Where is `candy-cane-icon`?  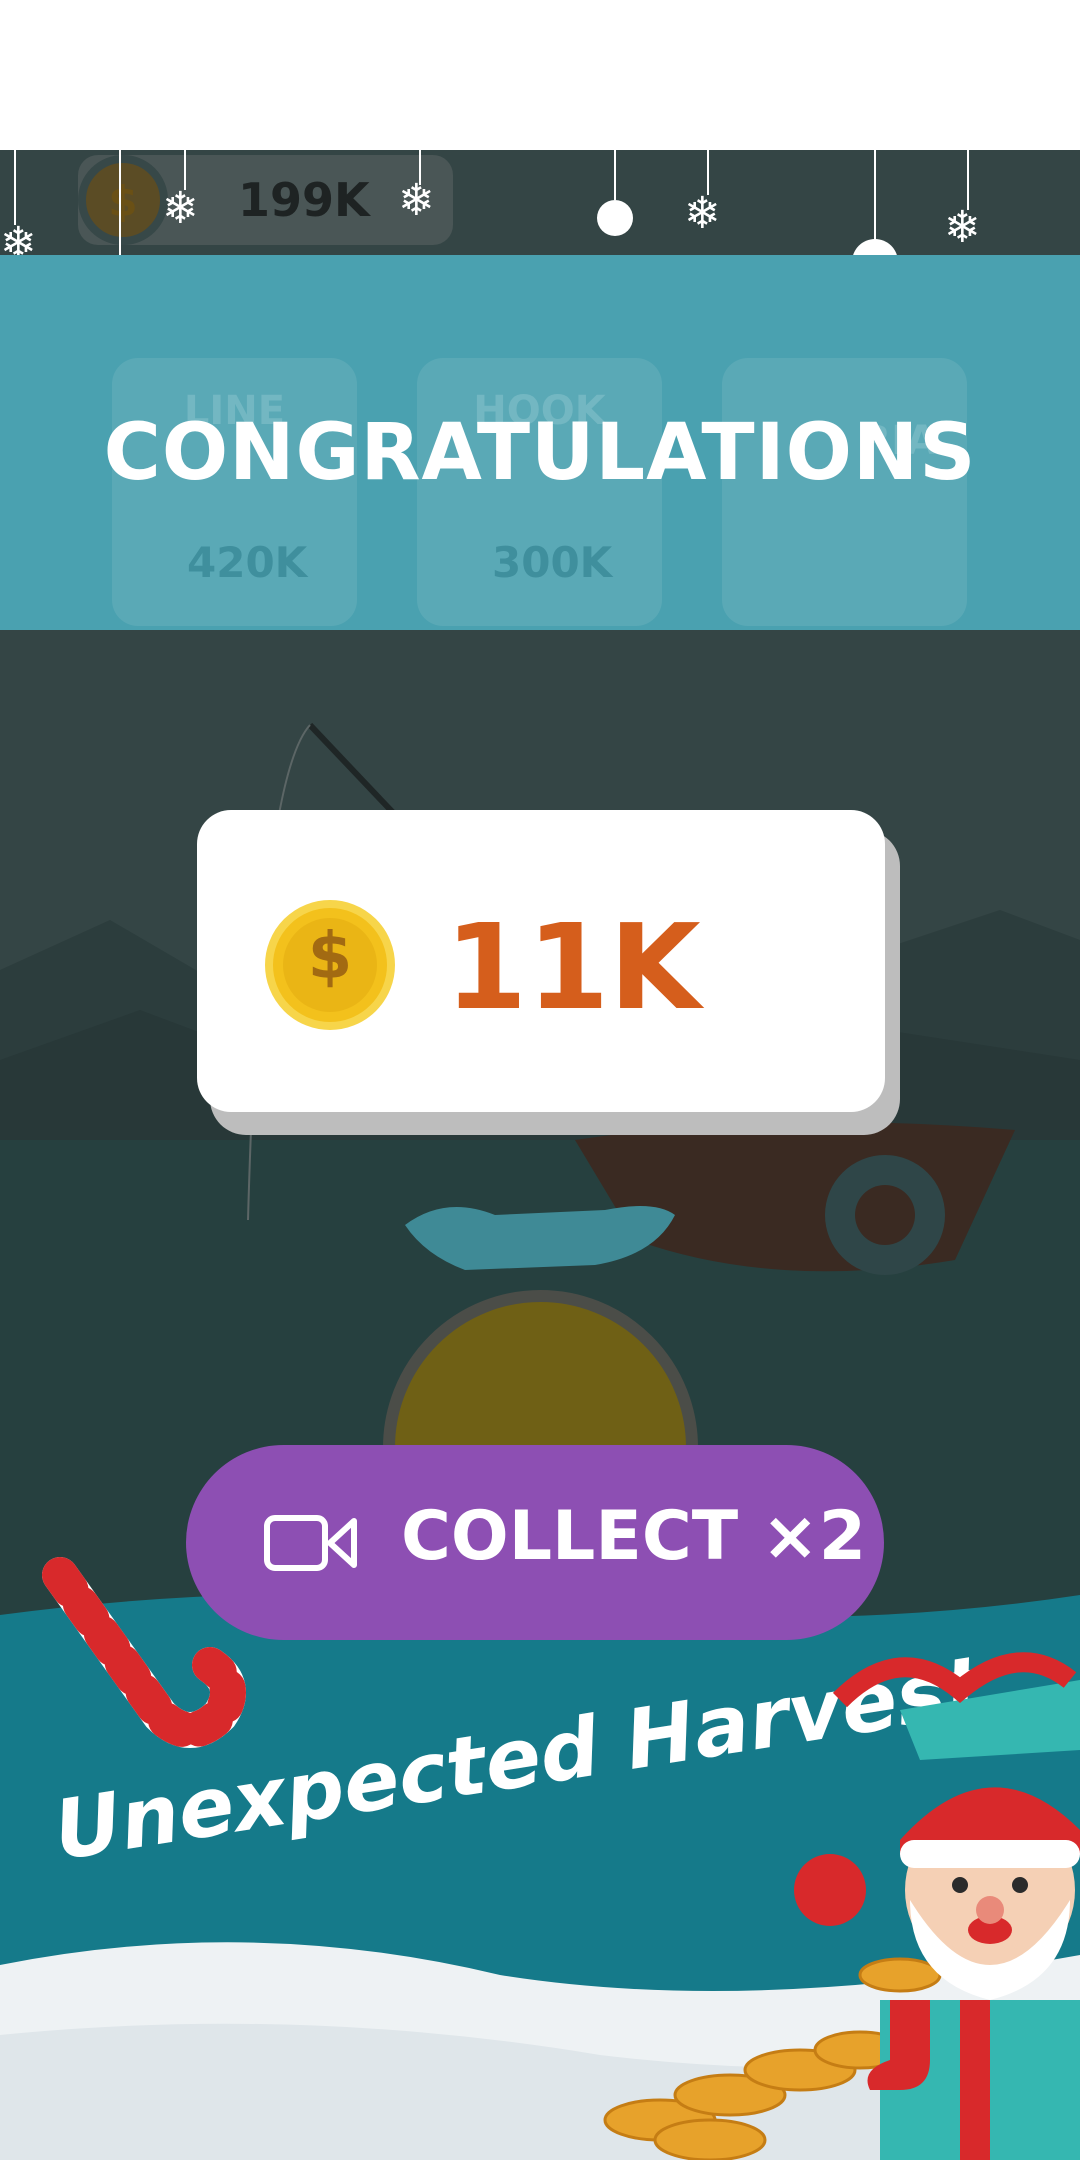
candy-cane-icon is located at coordinates (144, 1652).